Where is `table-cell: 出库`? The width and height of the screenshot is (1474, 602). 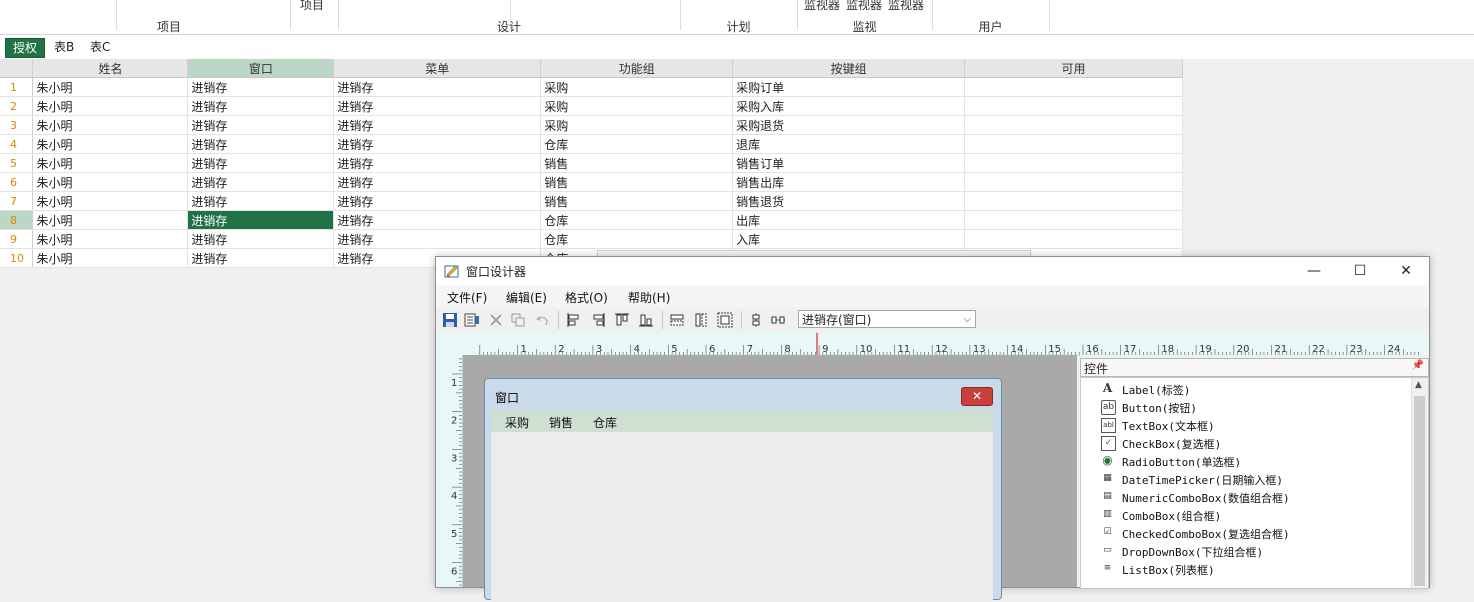 table-cell: 出库 is located at coordinates (849, 220).